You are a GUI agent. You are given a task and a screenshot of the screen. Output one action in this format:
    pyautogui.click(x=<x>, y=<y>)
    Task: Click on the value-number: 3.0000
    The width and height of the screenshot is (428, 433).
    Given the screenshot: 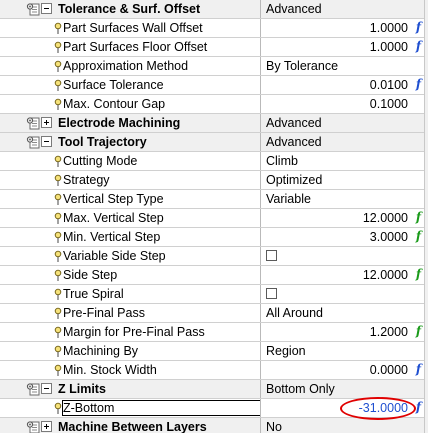 What is the action you would take?
    pyautogui.click(x=389, y=237)
    